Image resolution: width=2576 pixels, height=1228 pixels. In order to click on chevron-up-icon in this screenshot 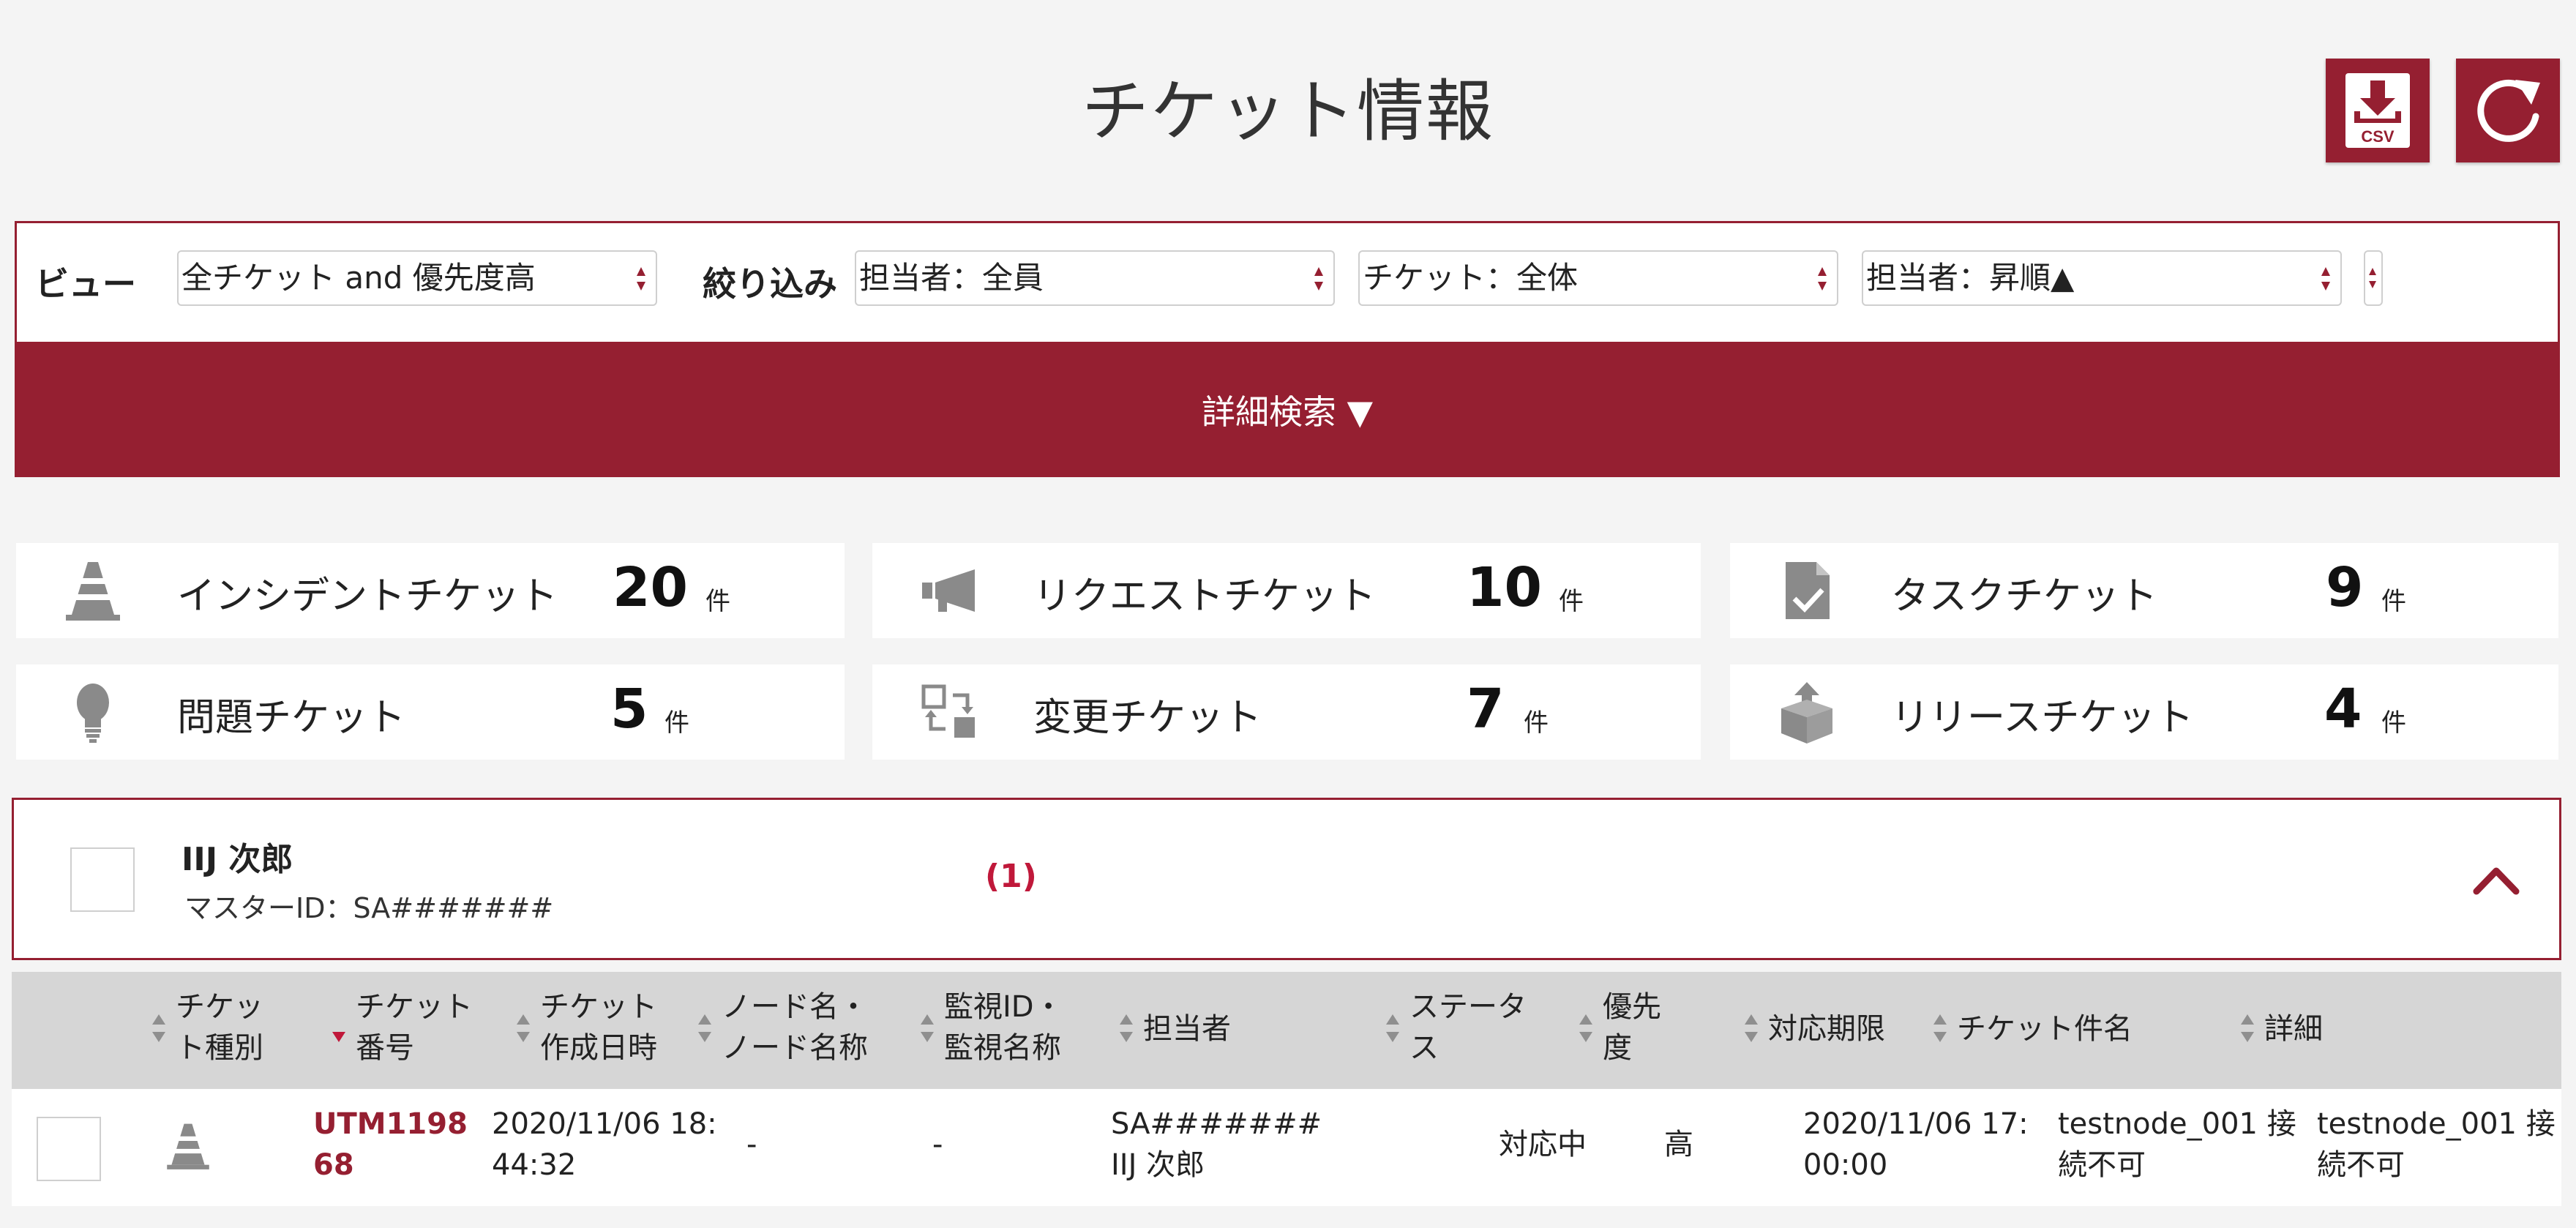, I will do `click(2496, 880)`.